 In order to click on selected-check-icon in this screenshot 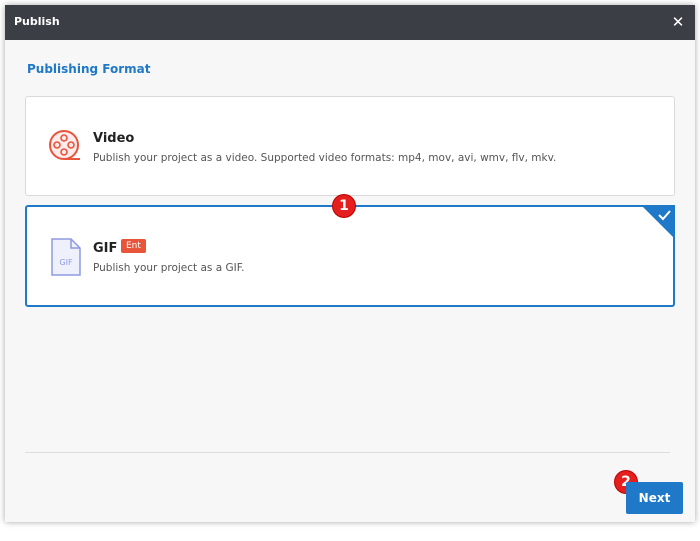, I will do `click(658, 222)`.